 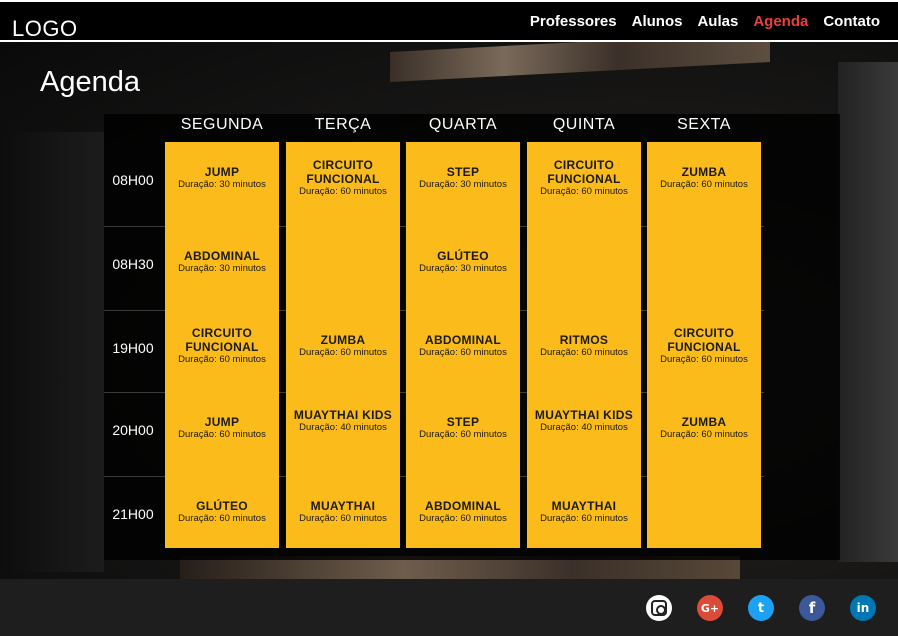 I want to click on nav-link-alunos: Alunos, so click(x=657, y=21).